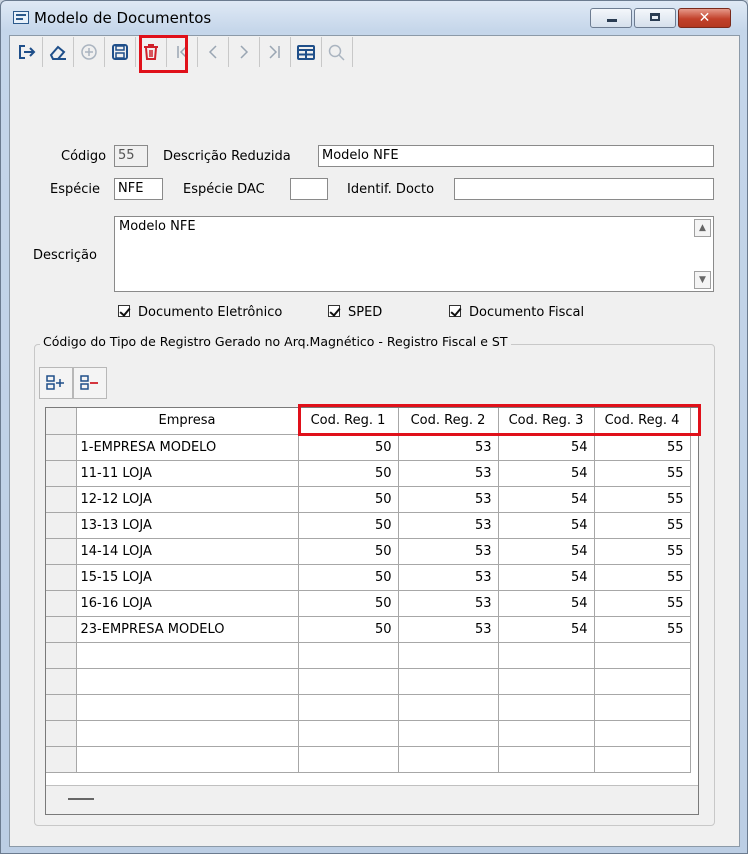  I want to click on minimize-button, so click(611, 18).